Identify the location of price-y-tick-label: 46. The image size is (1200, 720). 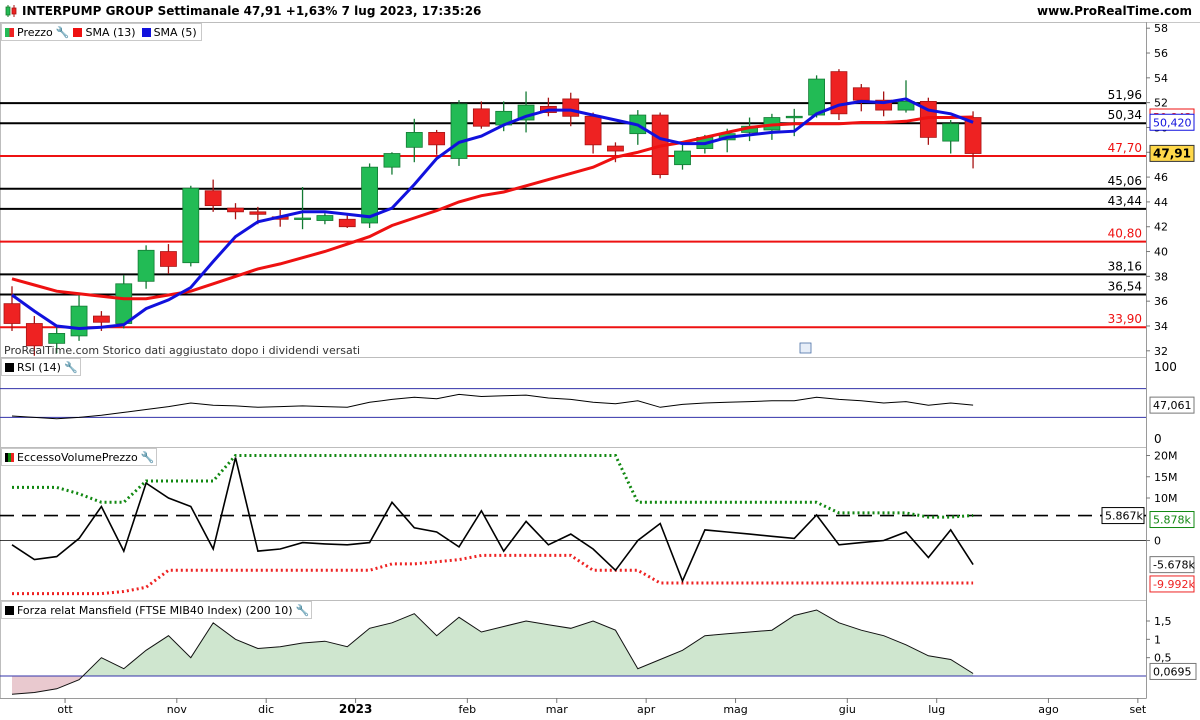
(1161, 177).